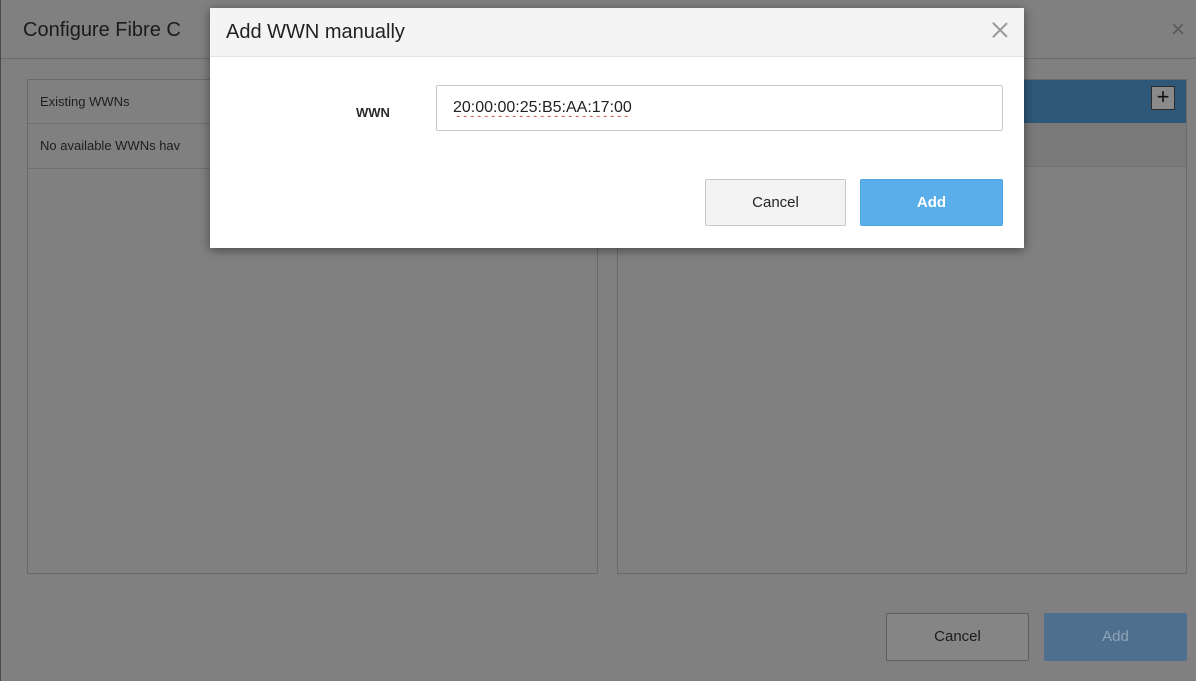  Describe the element at coordinates (1000, 31) in the screenshot. I see `close-icon` at that location.